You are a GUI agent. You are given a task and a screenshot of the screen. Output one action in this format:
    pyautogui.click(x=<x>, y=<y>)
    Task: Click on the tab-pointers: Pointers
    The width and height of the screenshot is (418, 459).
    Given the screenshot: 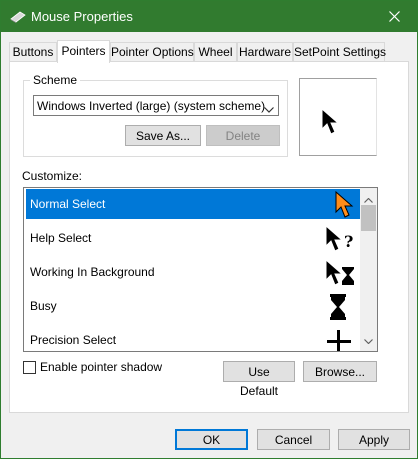 What is the action you would take?
    pyautogui.click(x=83, y=51)
    